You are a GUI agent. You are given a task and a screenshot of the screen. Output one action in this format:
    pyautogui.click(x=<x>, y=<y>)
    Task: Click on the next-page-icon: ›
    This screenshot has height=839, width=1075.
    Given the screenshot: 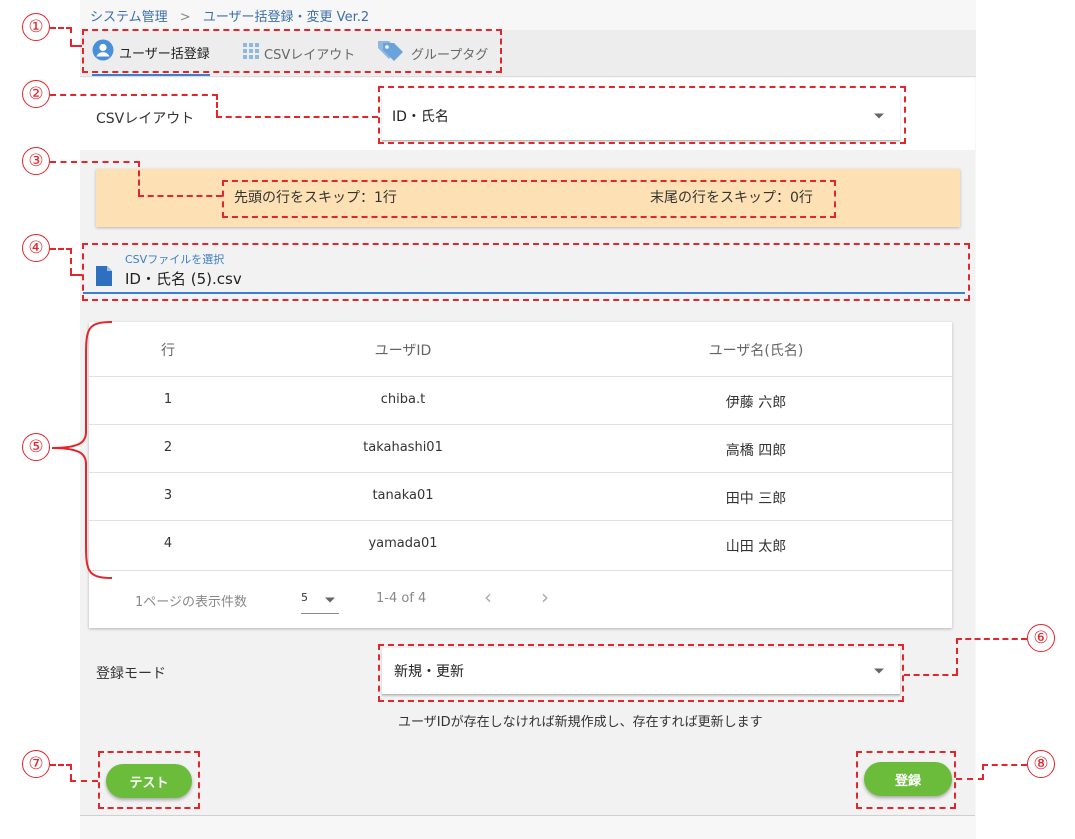 What is the action you would take?
    pyautogui.click(x=545, y=597)
    